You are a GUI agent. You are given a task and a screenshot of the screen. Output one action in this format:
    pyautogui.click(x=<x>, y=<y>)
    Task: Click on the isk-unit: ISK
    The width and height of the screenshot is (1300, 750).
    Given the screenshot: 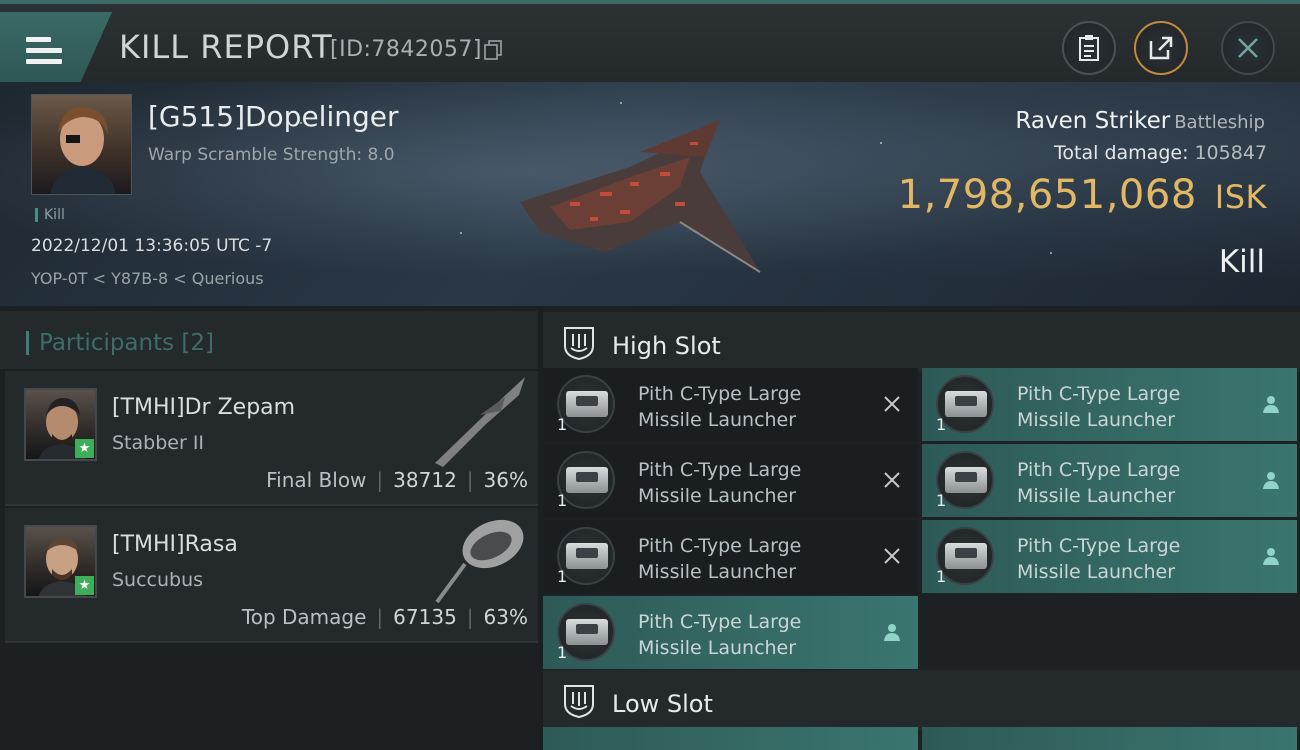 What is the action you would take?
    pyautogui.click(x=1240, y=197)
    